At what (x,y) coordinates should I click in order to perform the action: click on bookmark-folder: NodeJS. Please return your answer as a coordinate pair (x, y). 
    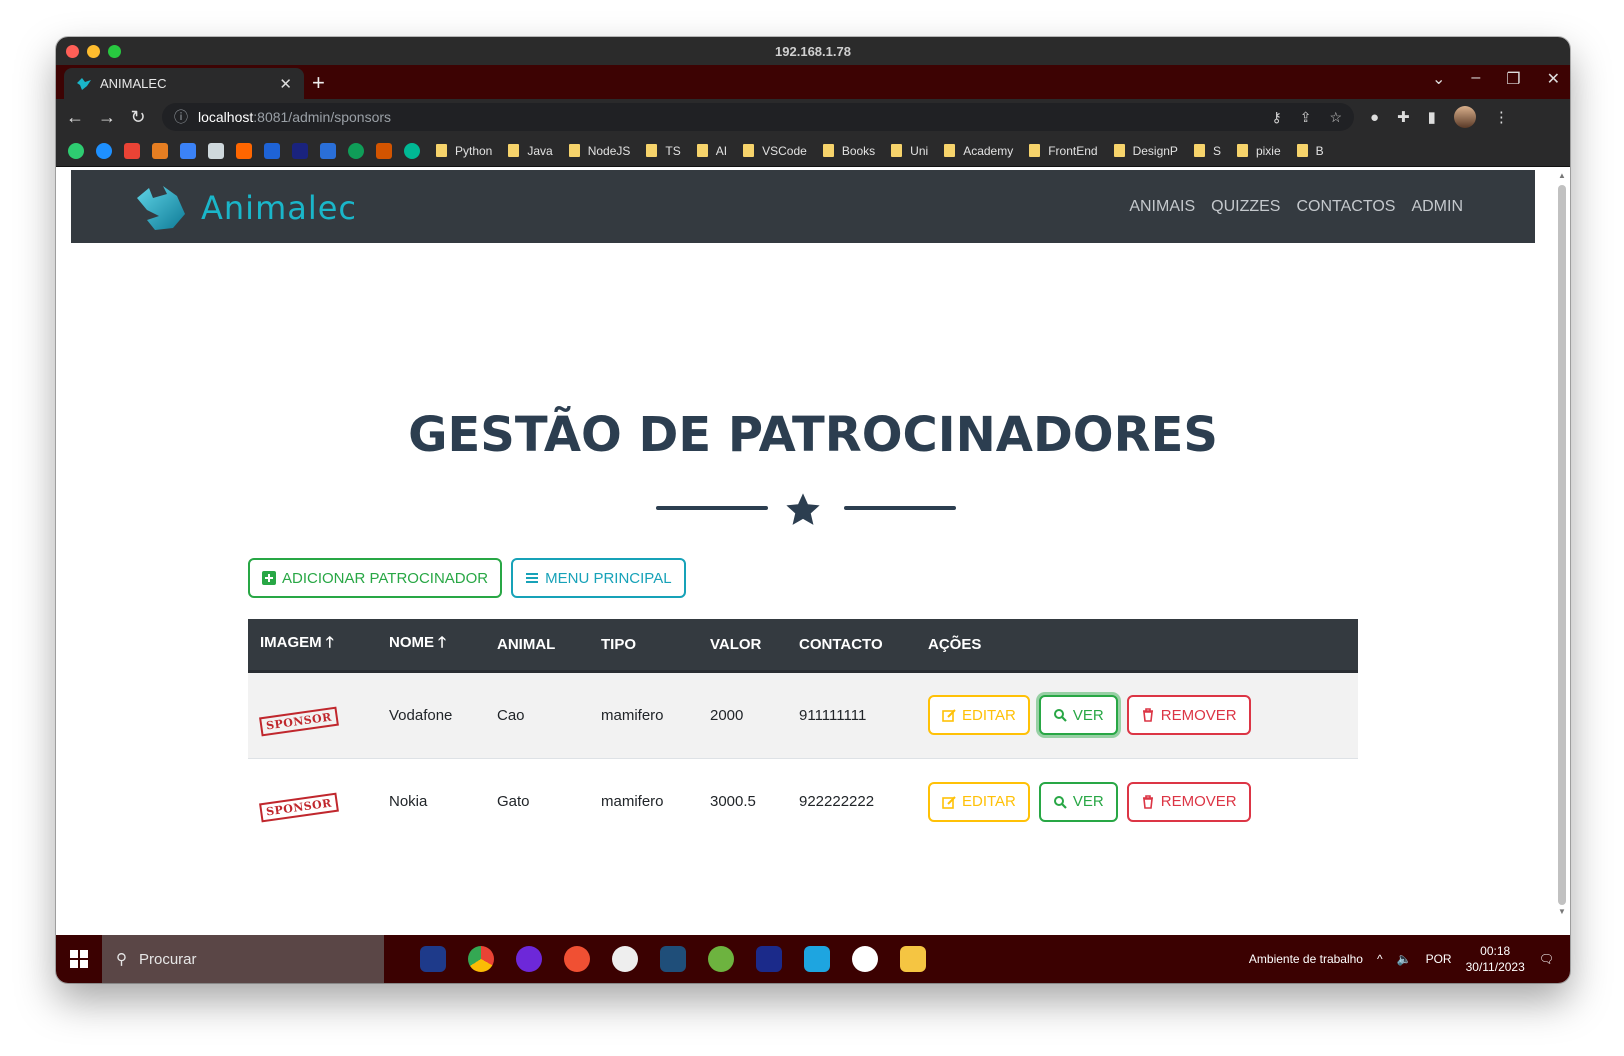
    Looking at the image, I should click on (600, 151).